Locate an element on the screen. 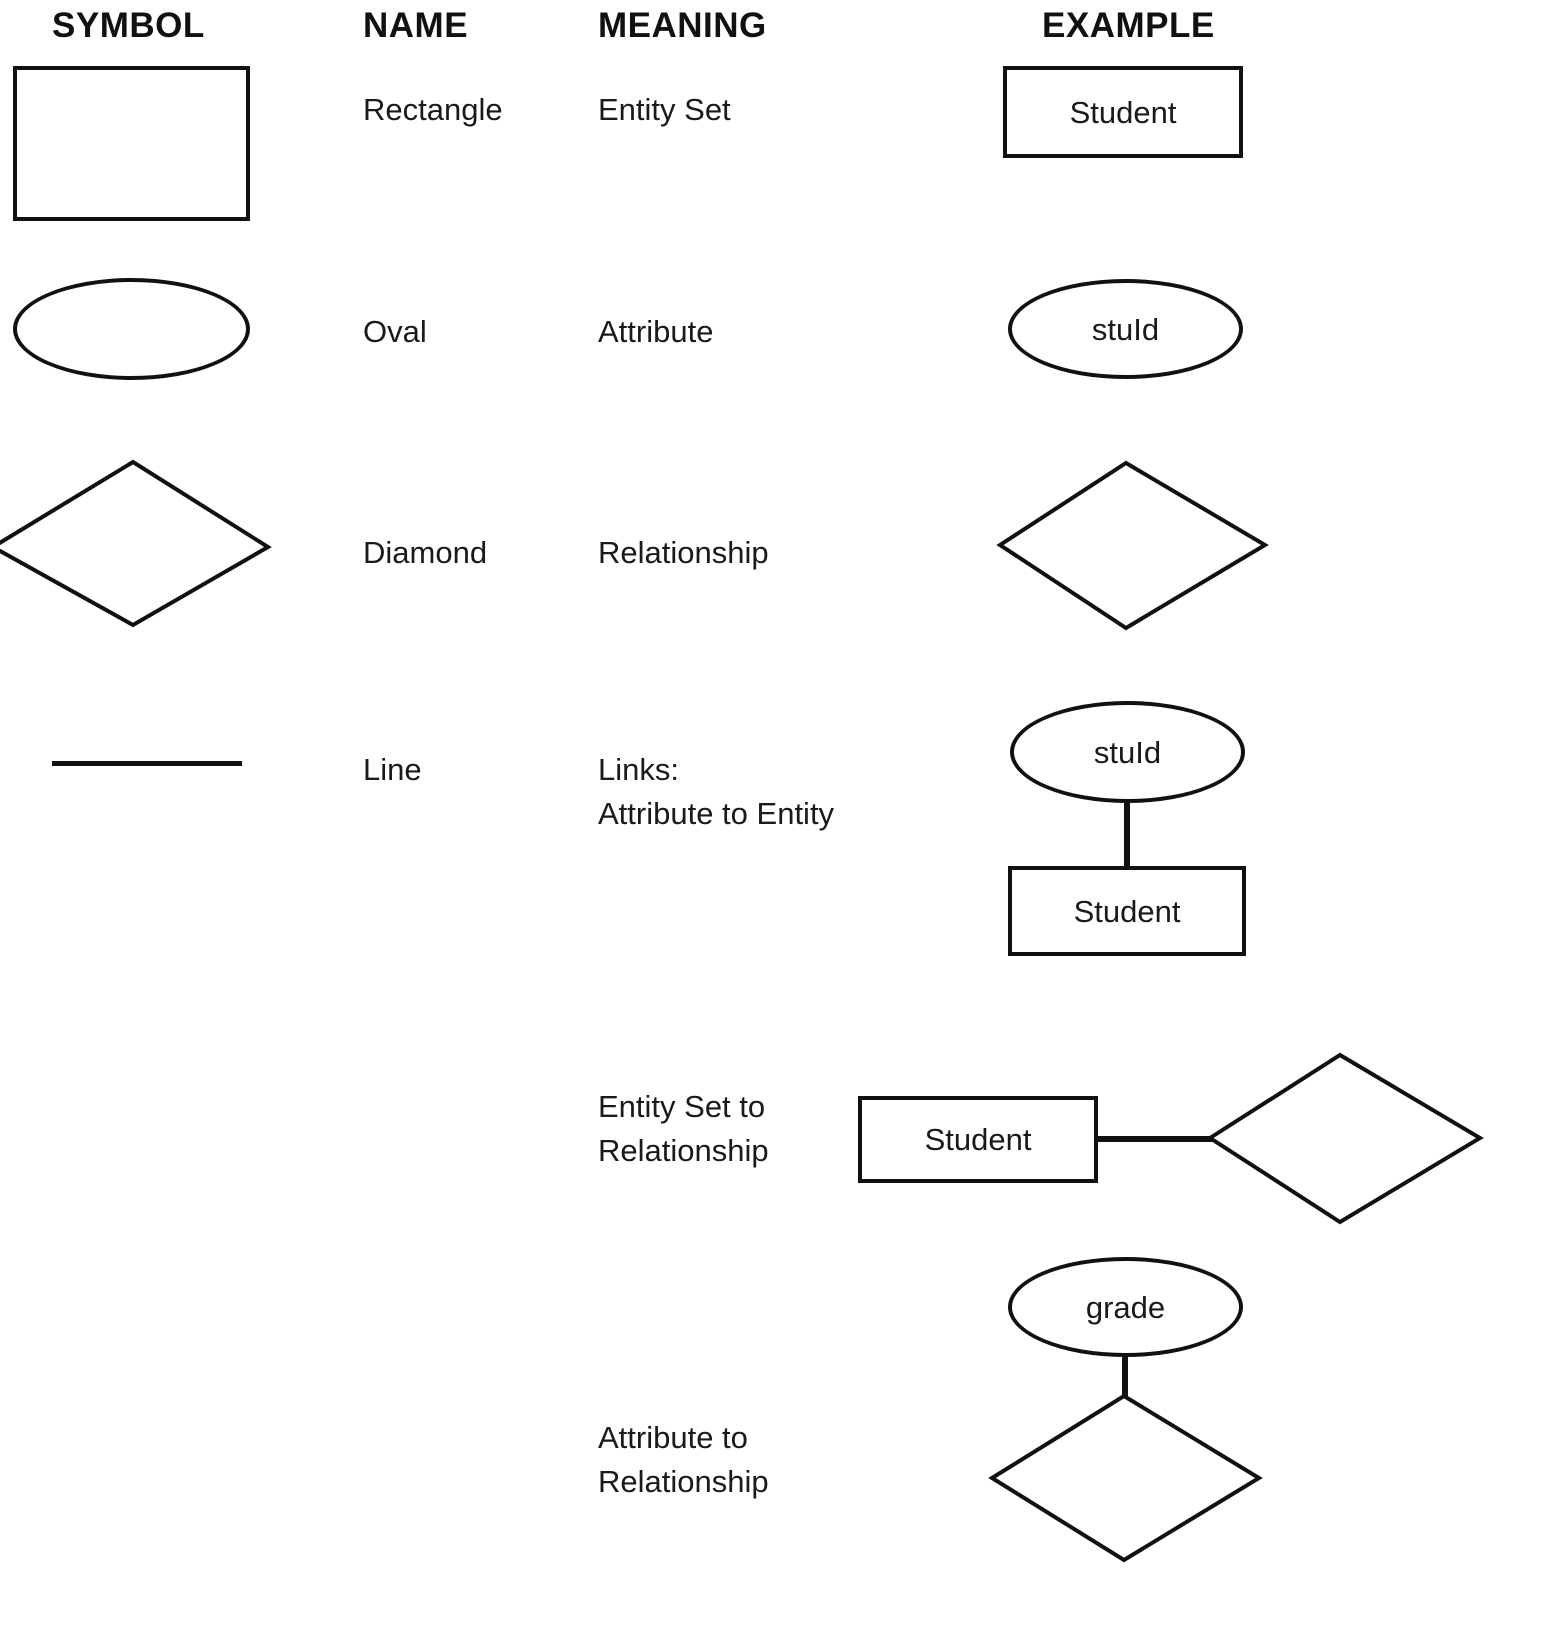 This screenshot has height=1647, width=1547. row-meaning-attribute-to-relationship: Attribute to Relationship is located at coordinates (683, 1460).